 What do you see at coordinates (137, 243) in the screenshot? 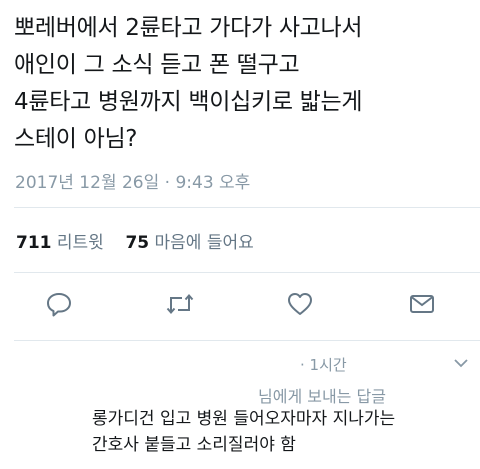
I see `like-count: 75` at bounding box center [137, 243].